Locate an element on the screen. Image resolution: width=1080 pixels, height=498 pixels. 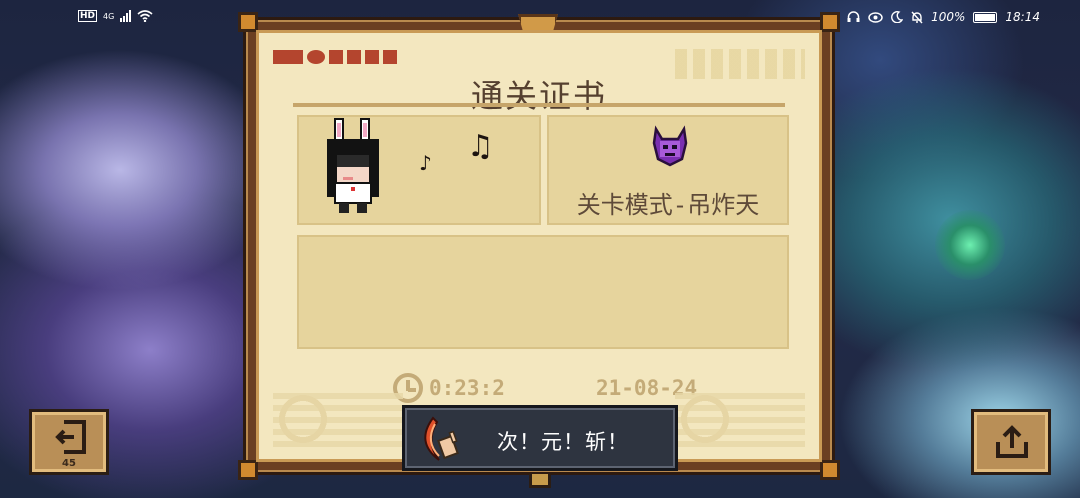
weapon-name: 次！元！斩！ is located at coordinates (563, 442).